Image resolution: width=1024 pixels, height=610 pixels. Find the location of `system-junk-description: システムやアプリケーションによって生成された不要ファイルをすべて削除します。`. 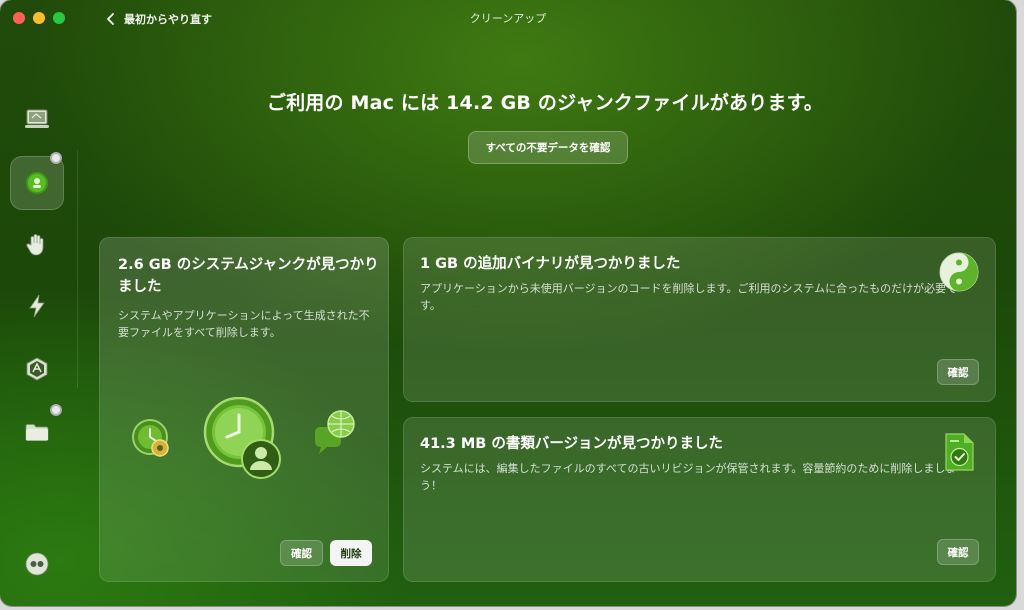

system-junk-description: システムやアプリケーションによって生成された不要ファイルをすべて削除します。 is located at coordinates (244, 324).